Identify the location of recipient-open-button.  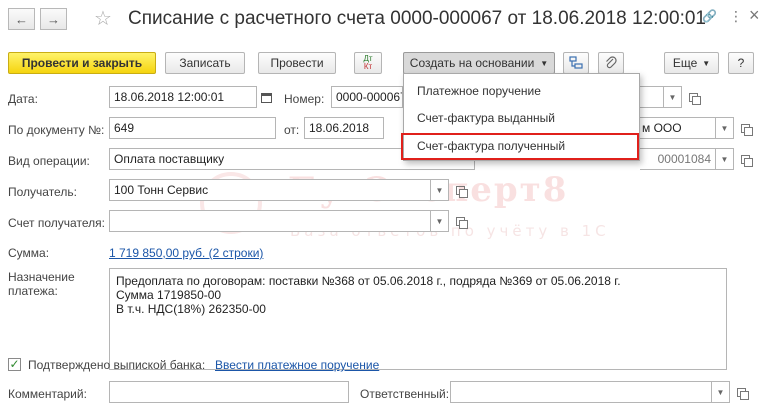
(460, 190).